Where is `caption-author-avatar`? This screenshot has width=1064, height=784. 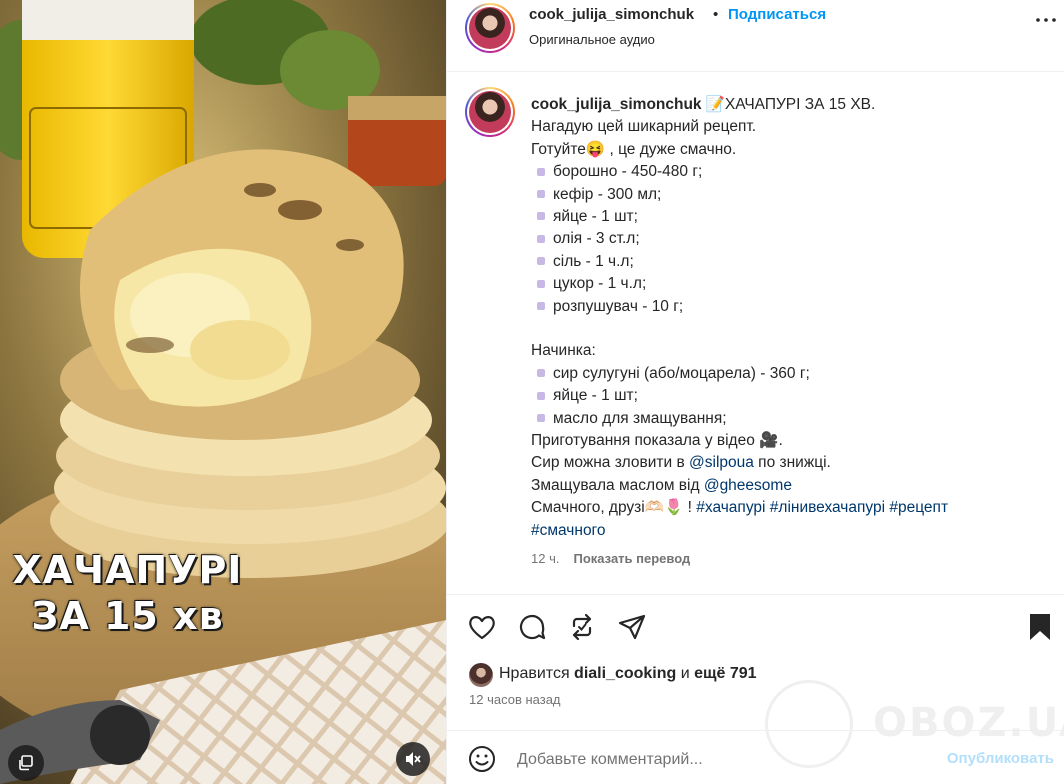 caption-author-avatar is located at coordinates (490, 112).